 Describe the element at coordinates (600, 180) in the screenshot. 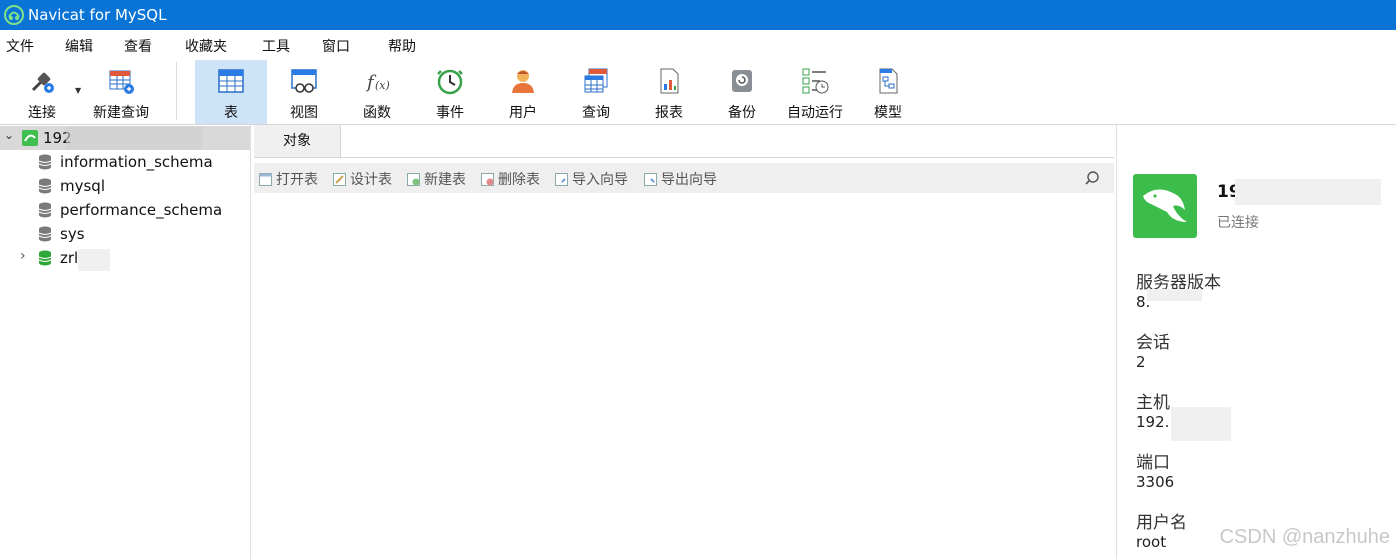

I see `import-wizard-label: 导入向导` at that location.